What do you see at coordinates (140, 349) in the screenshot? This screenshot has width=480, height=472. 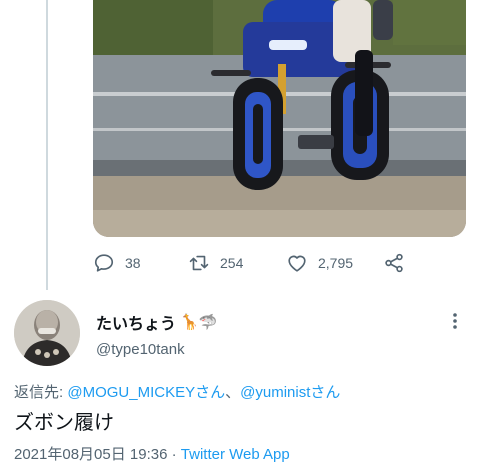 I see `author-handle: @type10tank` at bounding box center [140, 349].